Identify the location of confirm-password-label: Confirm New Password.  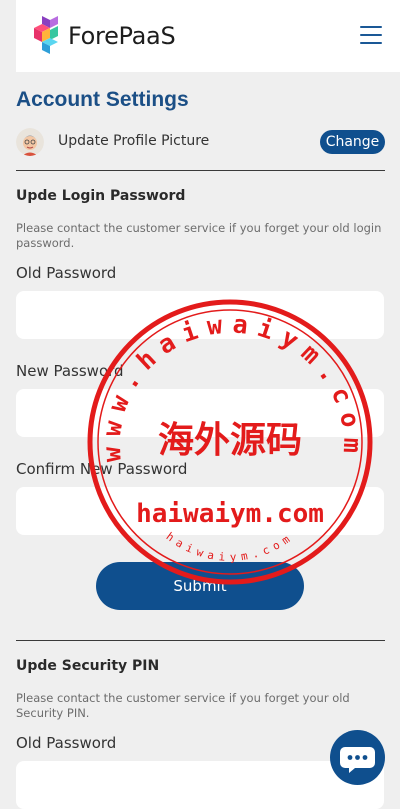
(102, 469).